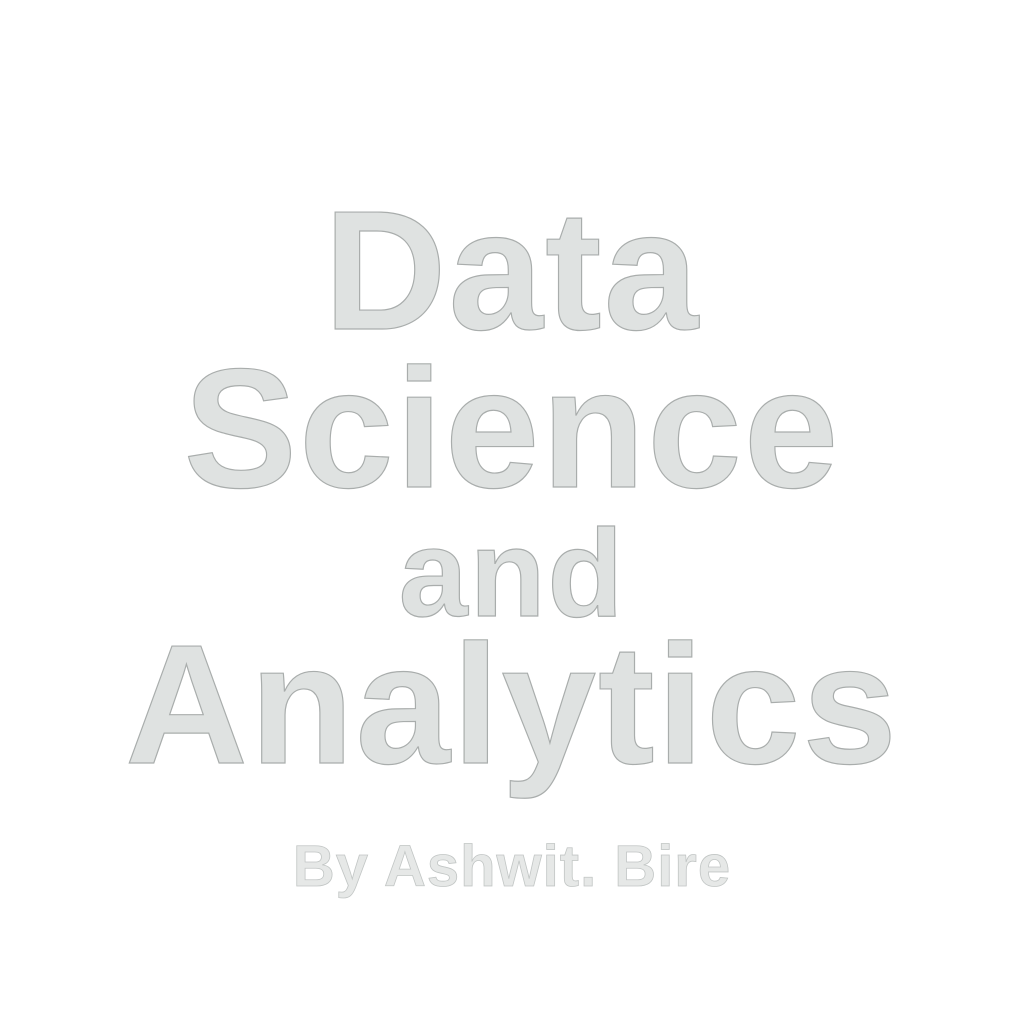 The width and height of the screenshot is (1024, 1024). What do you see at coordinates (512, 271) in the screenshot?
I see `title-line-data: Data` at bounding box center [512, 271].